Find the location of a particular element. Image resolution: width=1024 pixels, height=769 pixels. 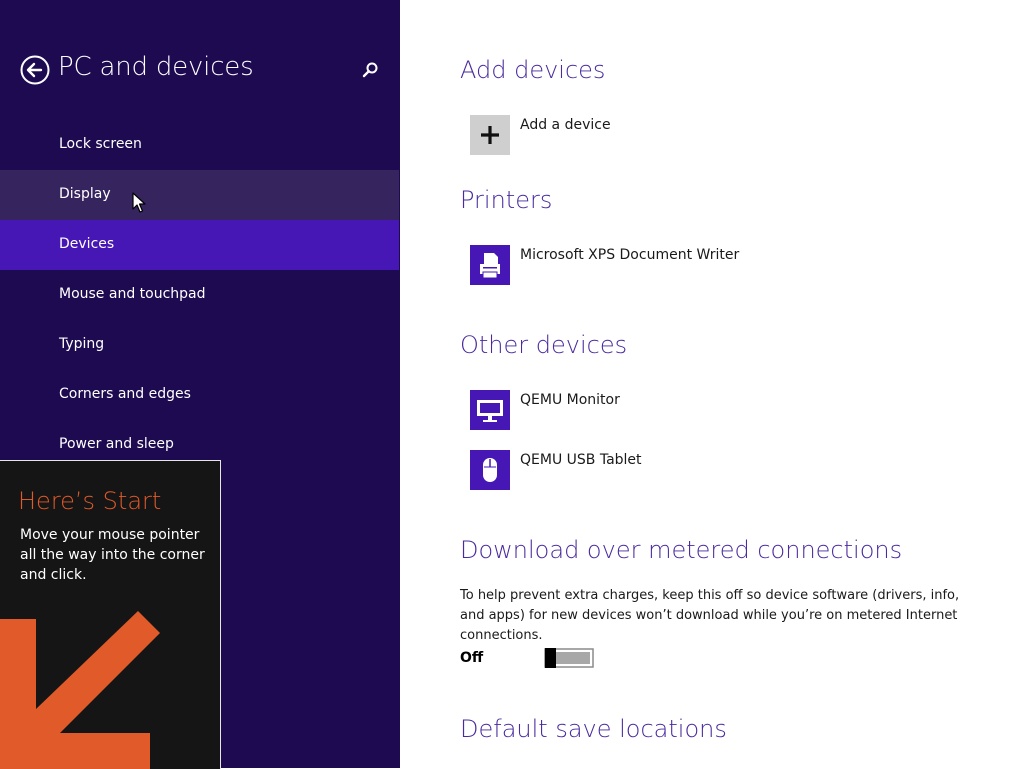

metered-toggle is located at coordinates (569, 658).